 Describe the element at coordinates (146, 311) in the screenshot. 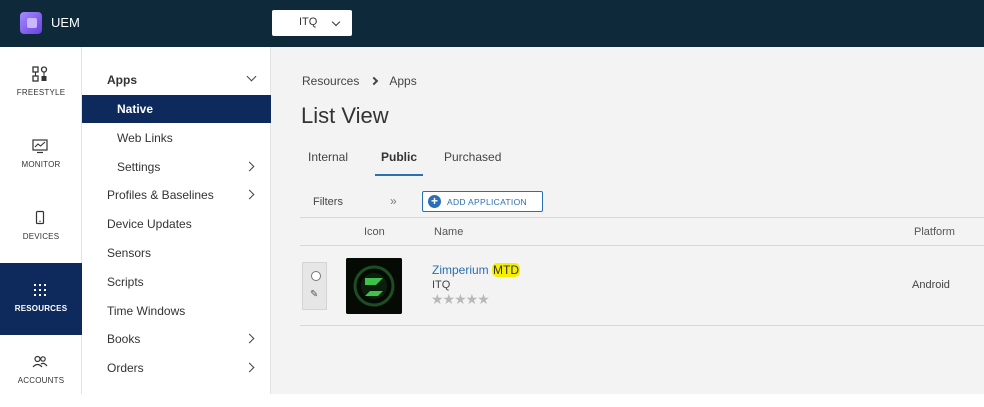

I see `nav-item-label: Time Windows` at that location.